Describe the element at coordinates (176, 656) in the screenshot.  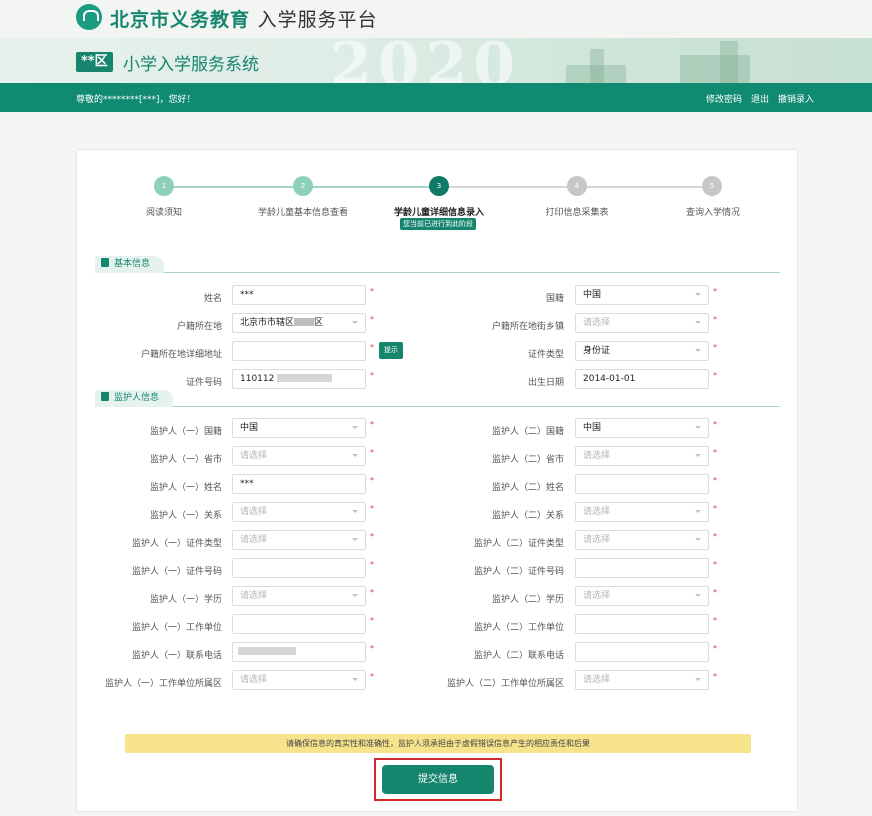
I see `g1-phone-label: 监护人（一）联系电话` at that location.